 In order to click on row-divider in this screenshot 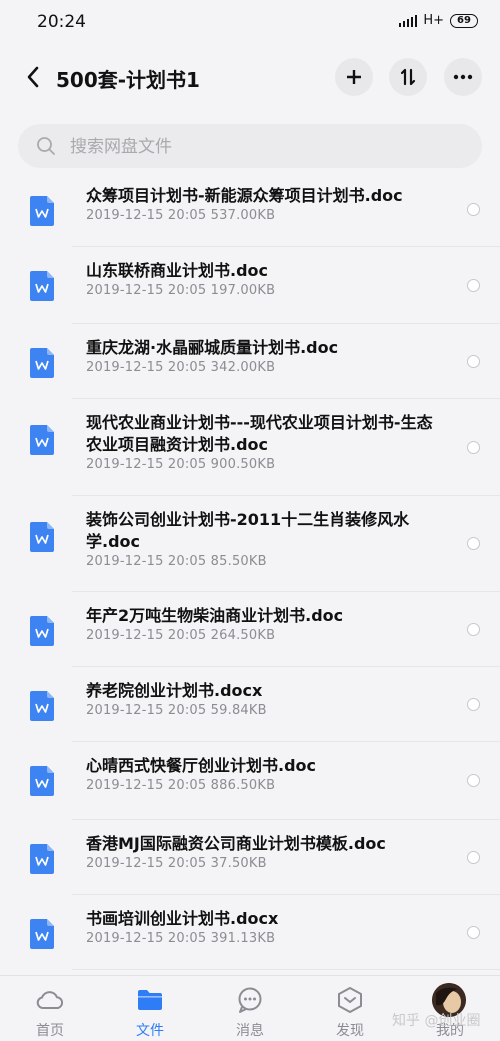, I will do `click(286, 969)`.